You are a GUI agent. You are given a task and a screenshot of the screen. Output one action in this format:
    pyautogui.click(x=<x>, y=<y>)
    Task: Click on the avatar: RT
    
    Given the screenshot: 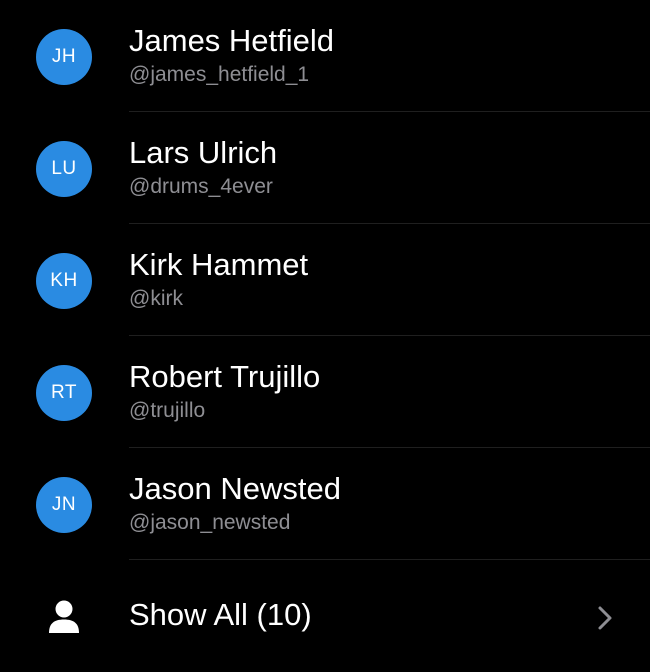 What is the action you would take?
    pyautogui.click(x=64, y=393)
    